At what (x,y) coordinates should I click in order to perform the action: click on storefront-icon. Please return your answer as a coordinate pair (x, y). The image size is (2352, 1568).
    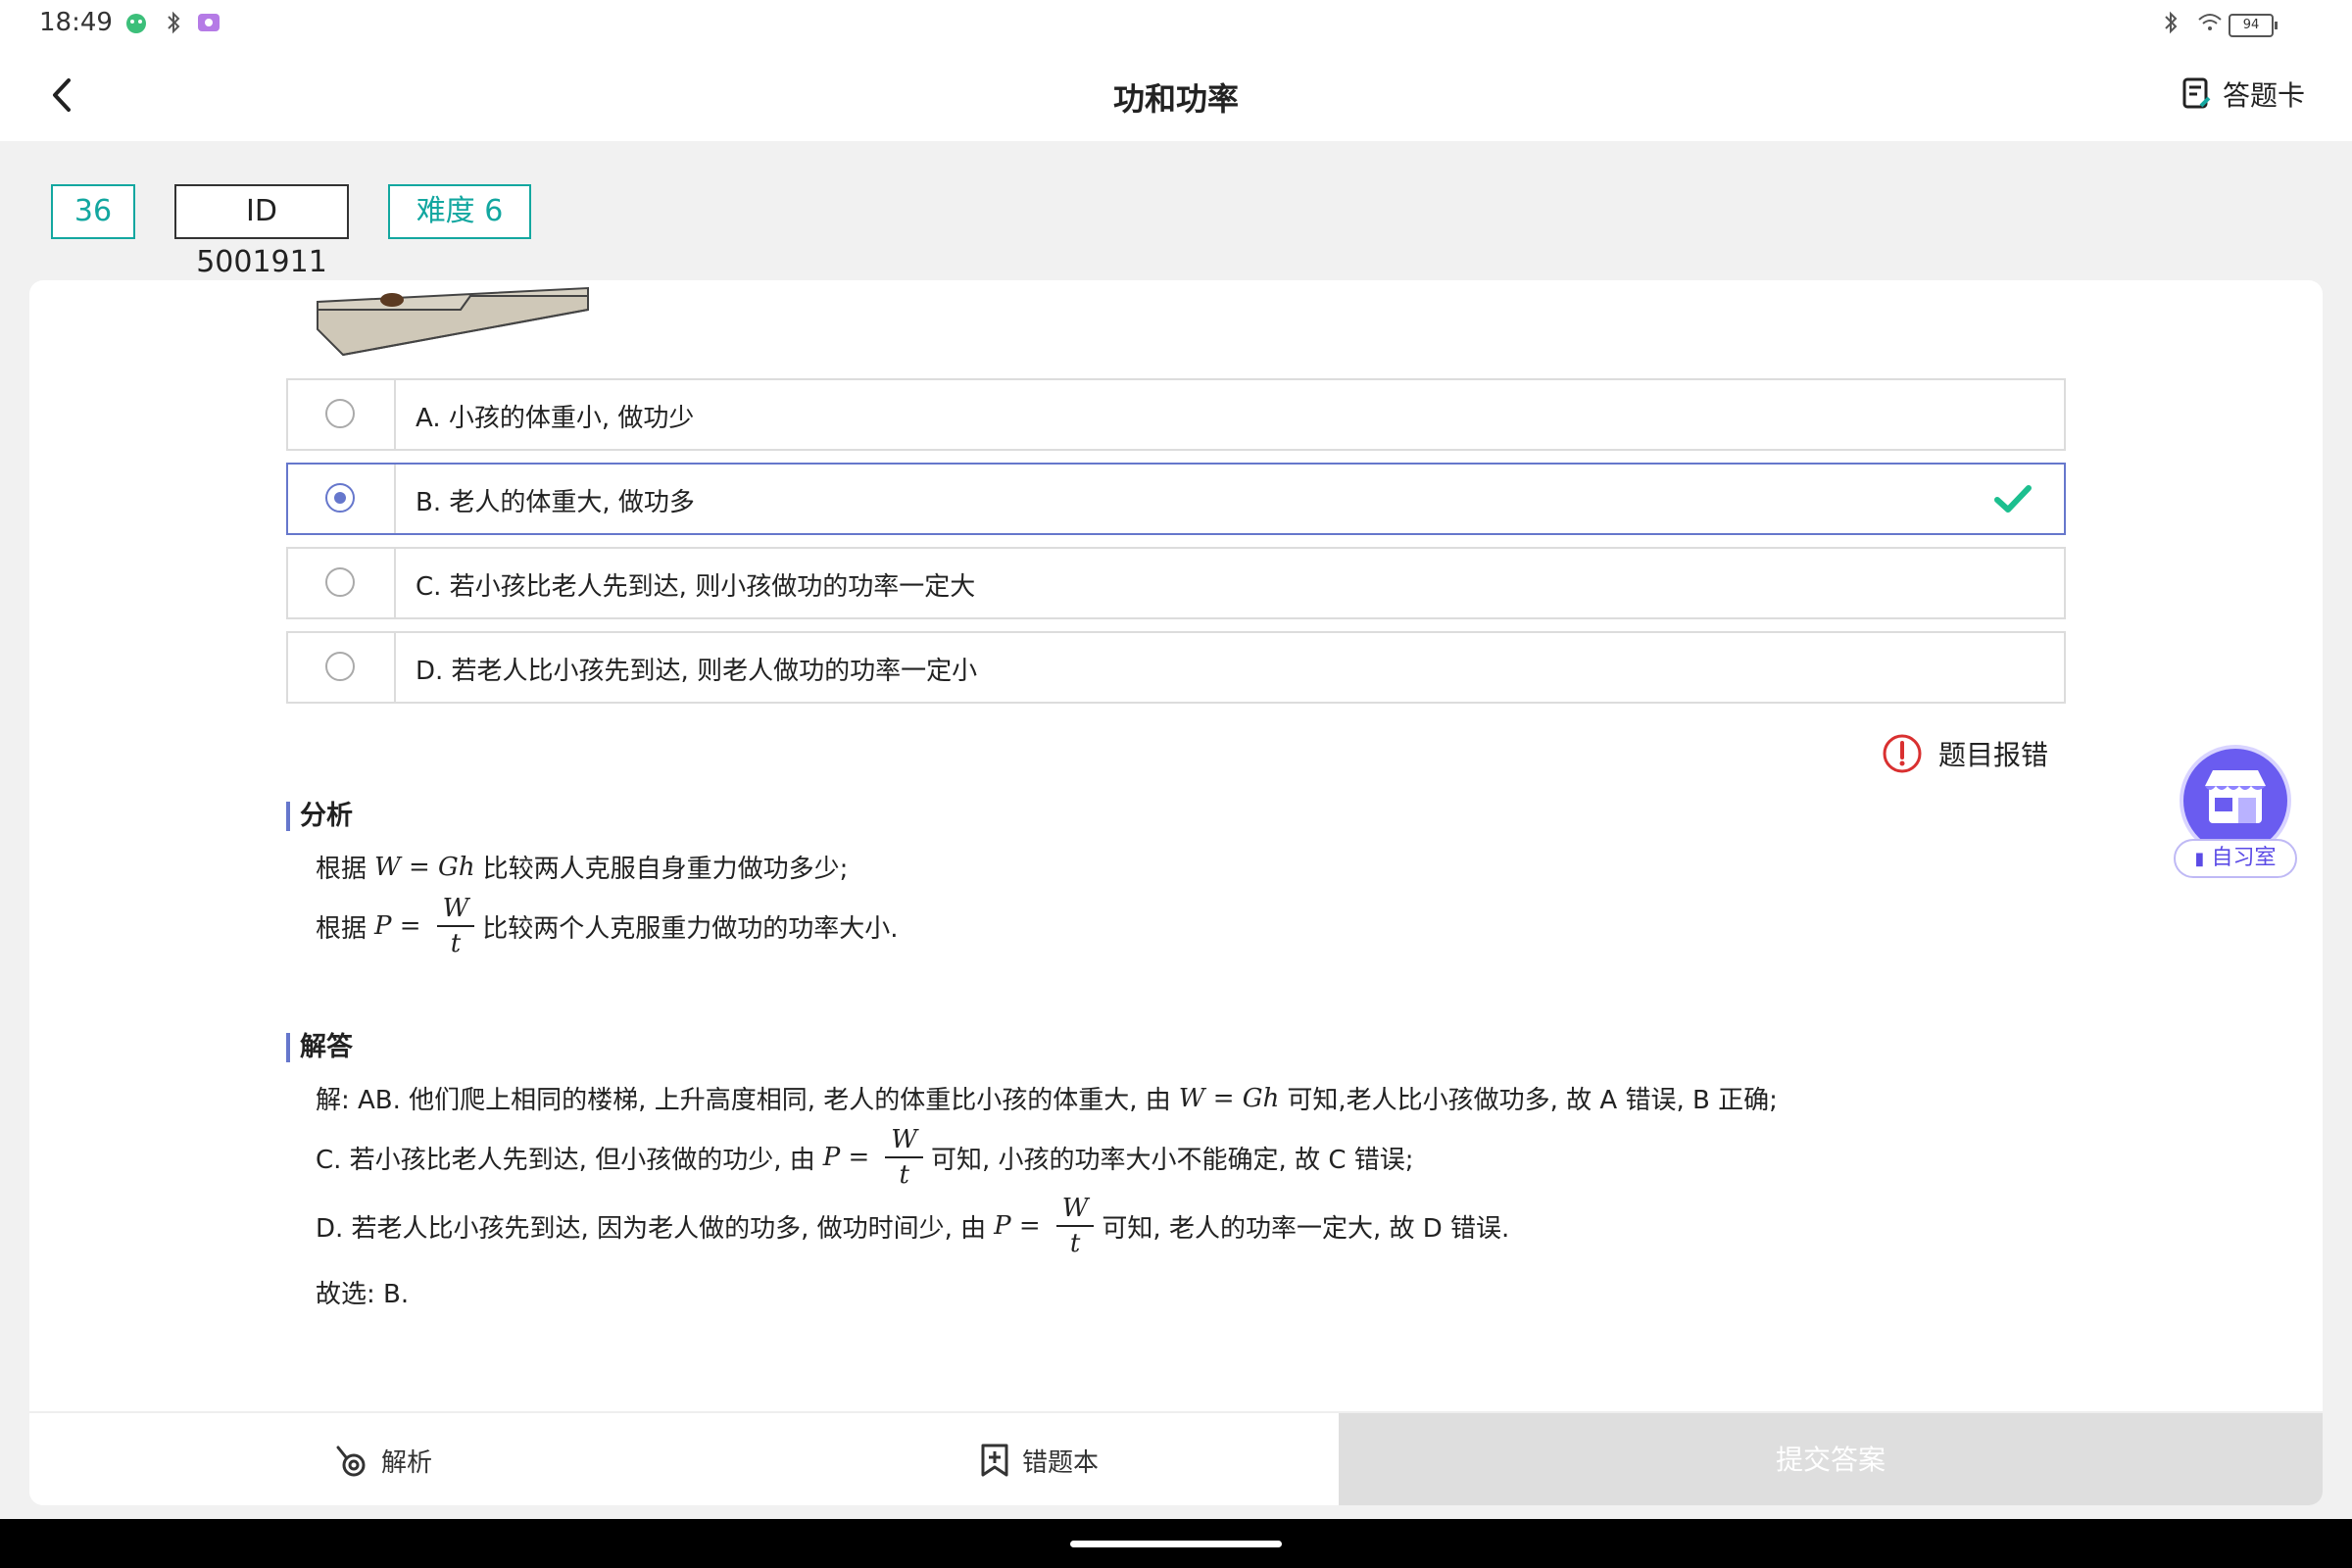
    Looking at the image, I should click on (2235, 796).